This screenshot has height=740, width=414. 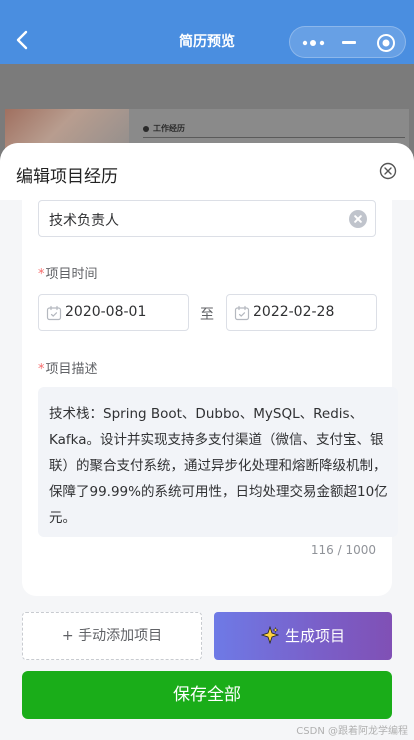 What do you see at coordinates (294, 312) in the screenshot?
I see `end-date-value: 2022-02-28` at bounding box center [294, 312].